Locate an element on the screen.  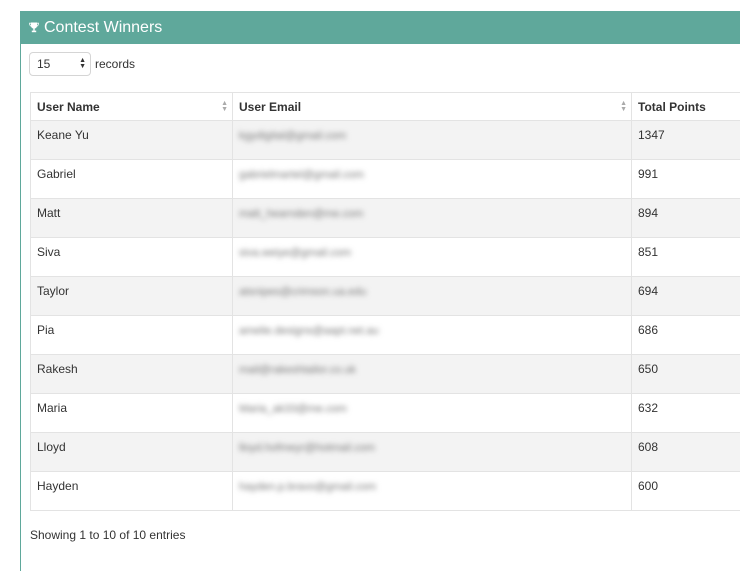
column-header-total-points: Total Points is located at coordinates (686, 107).